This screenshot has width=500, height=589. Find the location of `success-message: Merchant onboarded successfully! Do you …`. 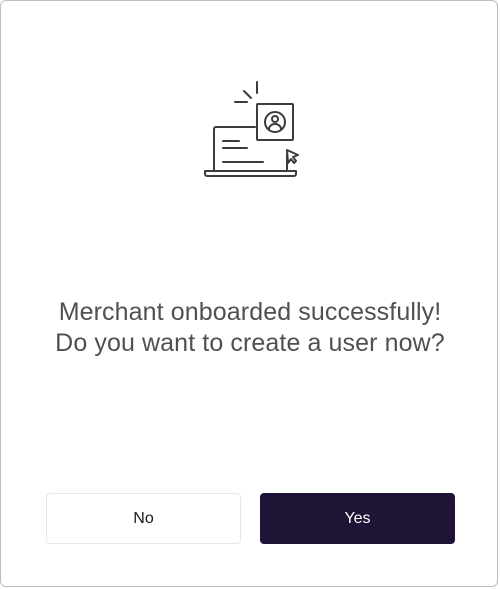

success-message: Merchant onboarded successfully! Do you … is located at coordinates (250, 327).